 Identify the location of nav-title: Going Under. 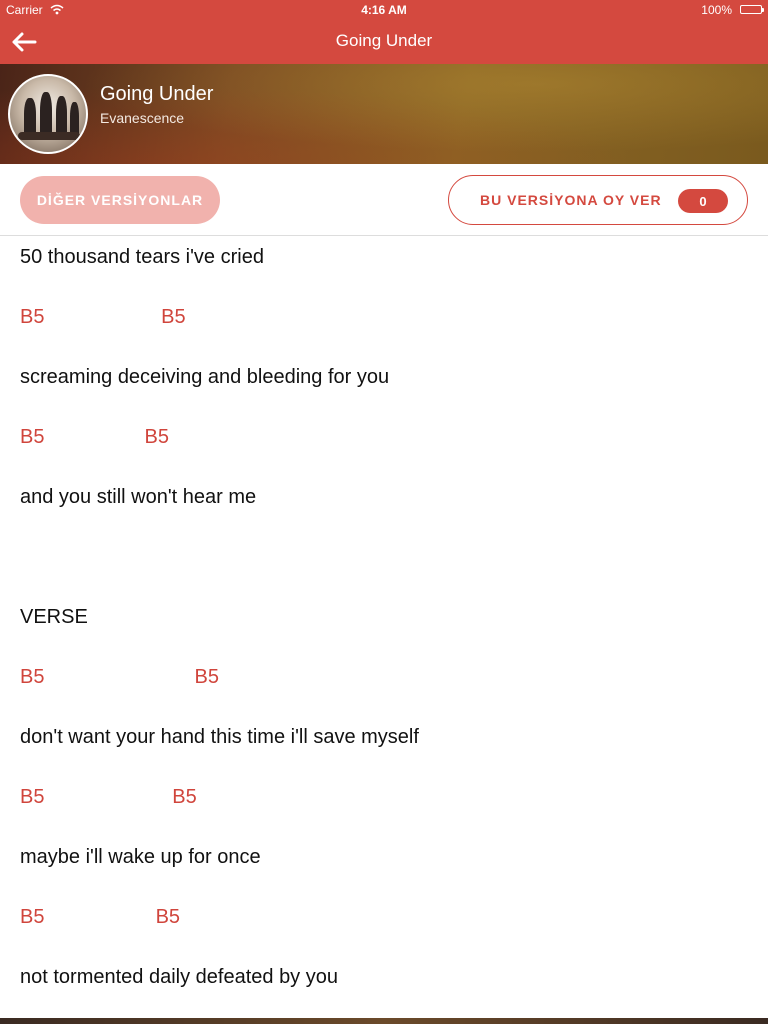
(384, 40).